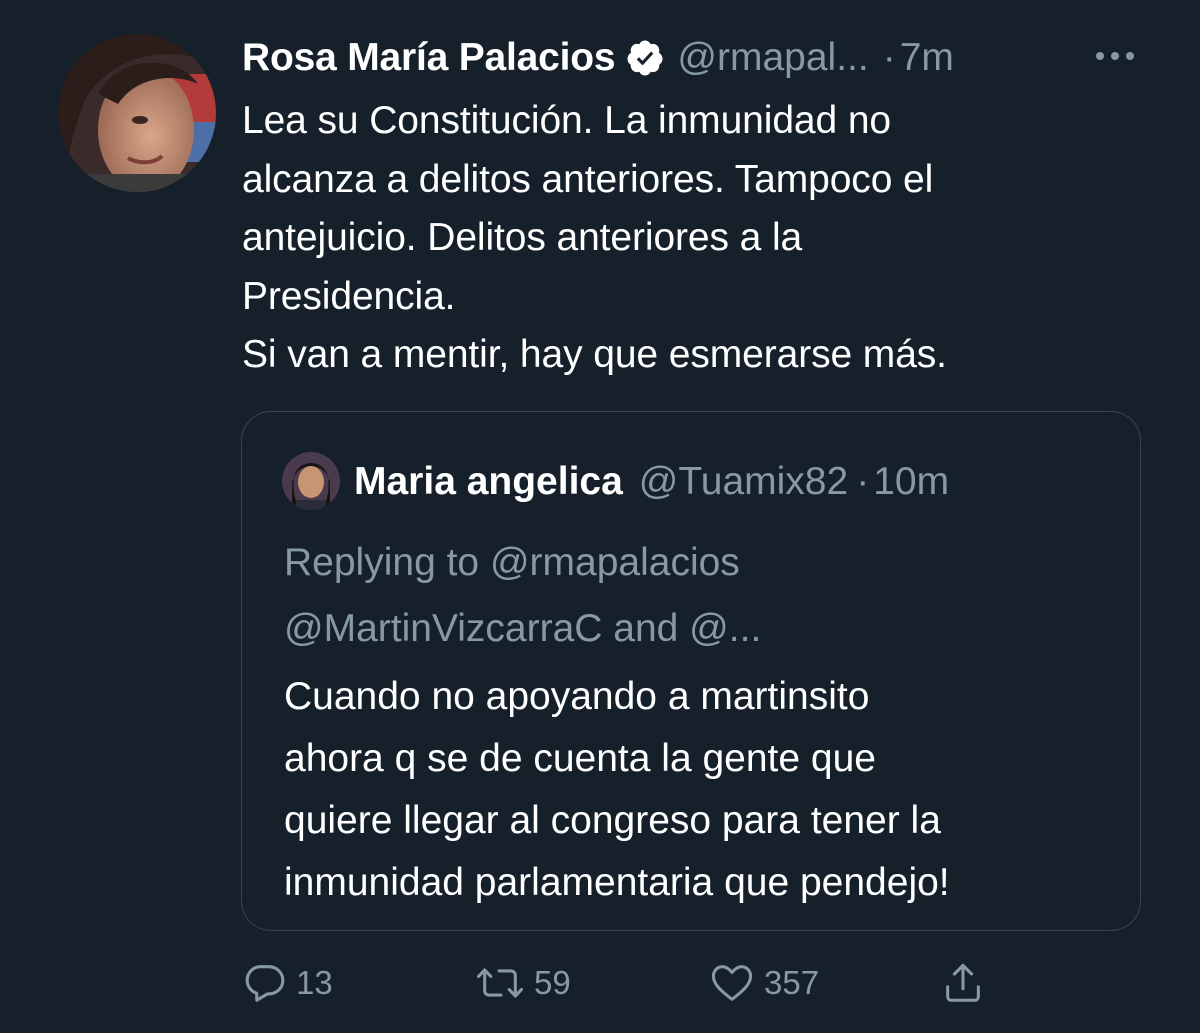 The height and width of the screenshot is (1033, 1200). I want to click on reply-count: 13, so click(314, 982).